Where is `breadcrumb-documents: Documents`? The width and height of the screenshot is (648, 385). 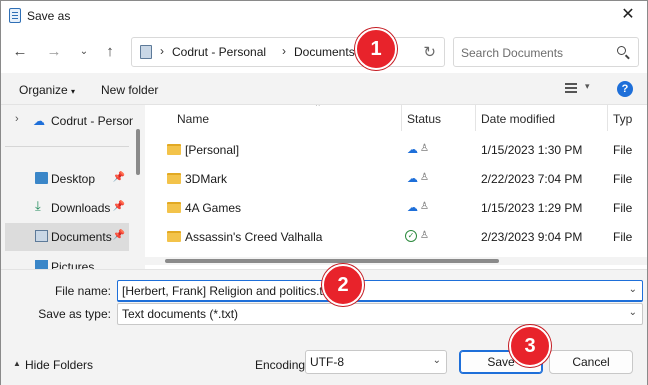 breadcrumb-documents: Documents is located at coordinates (324, 52).